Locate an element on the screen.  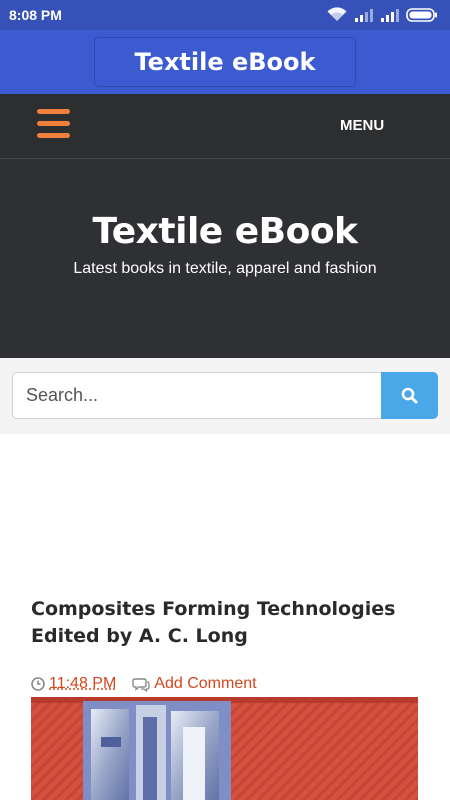
app-bar: Textile eBook is located at coordinates (225, 62).